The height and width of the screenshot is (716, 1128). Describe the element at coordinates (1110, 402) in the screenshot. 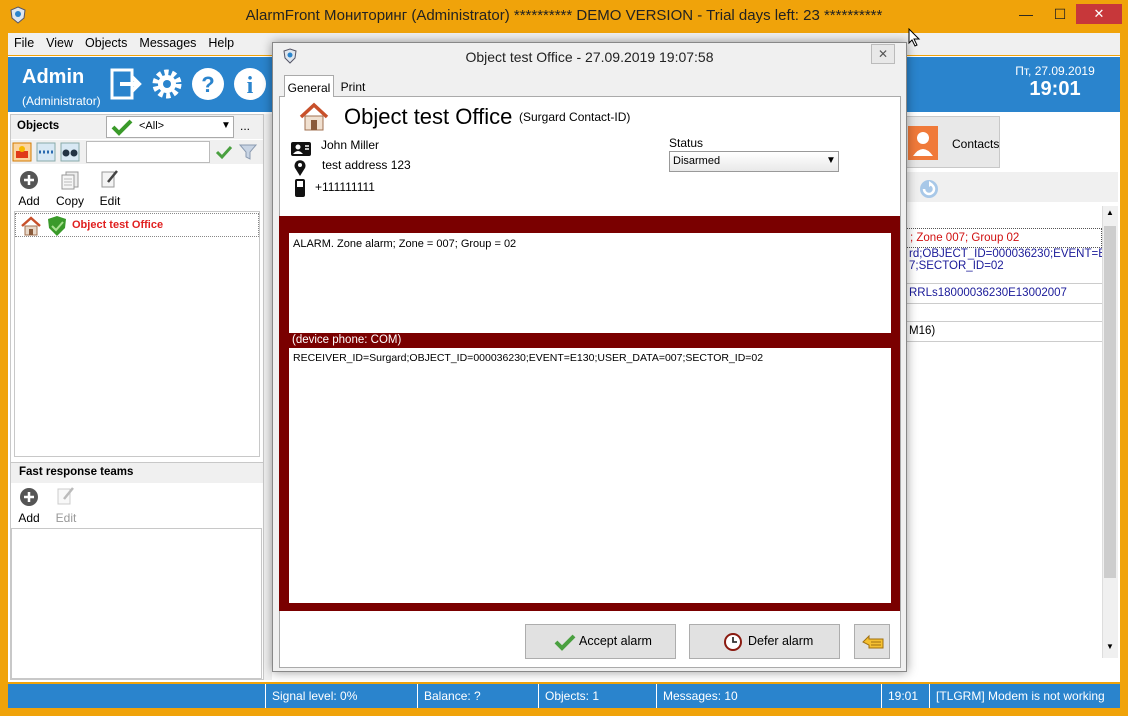

I see `scrollbar-thumb` at that location.